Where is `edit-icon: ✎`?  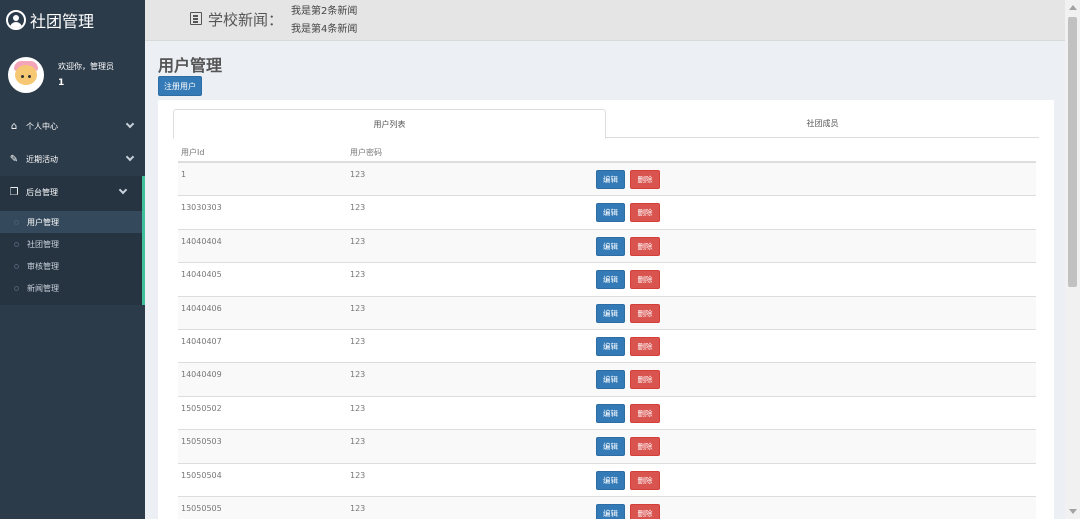
edit-icon: ✎ is located at coordinates (14, 159).